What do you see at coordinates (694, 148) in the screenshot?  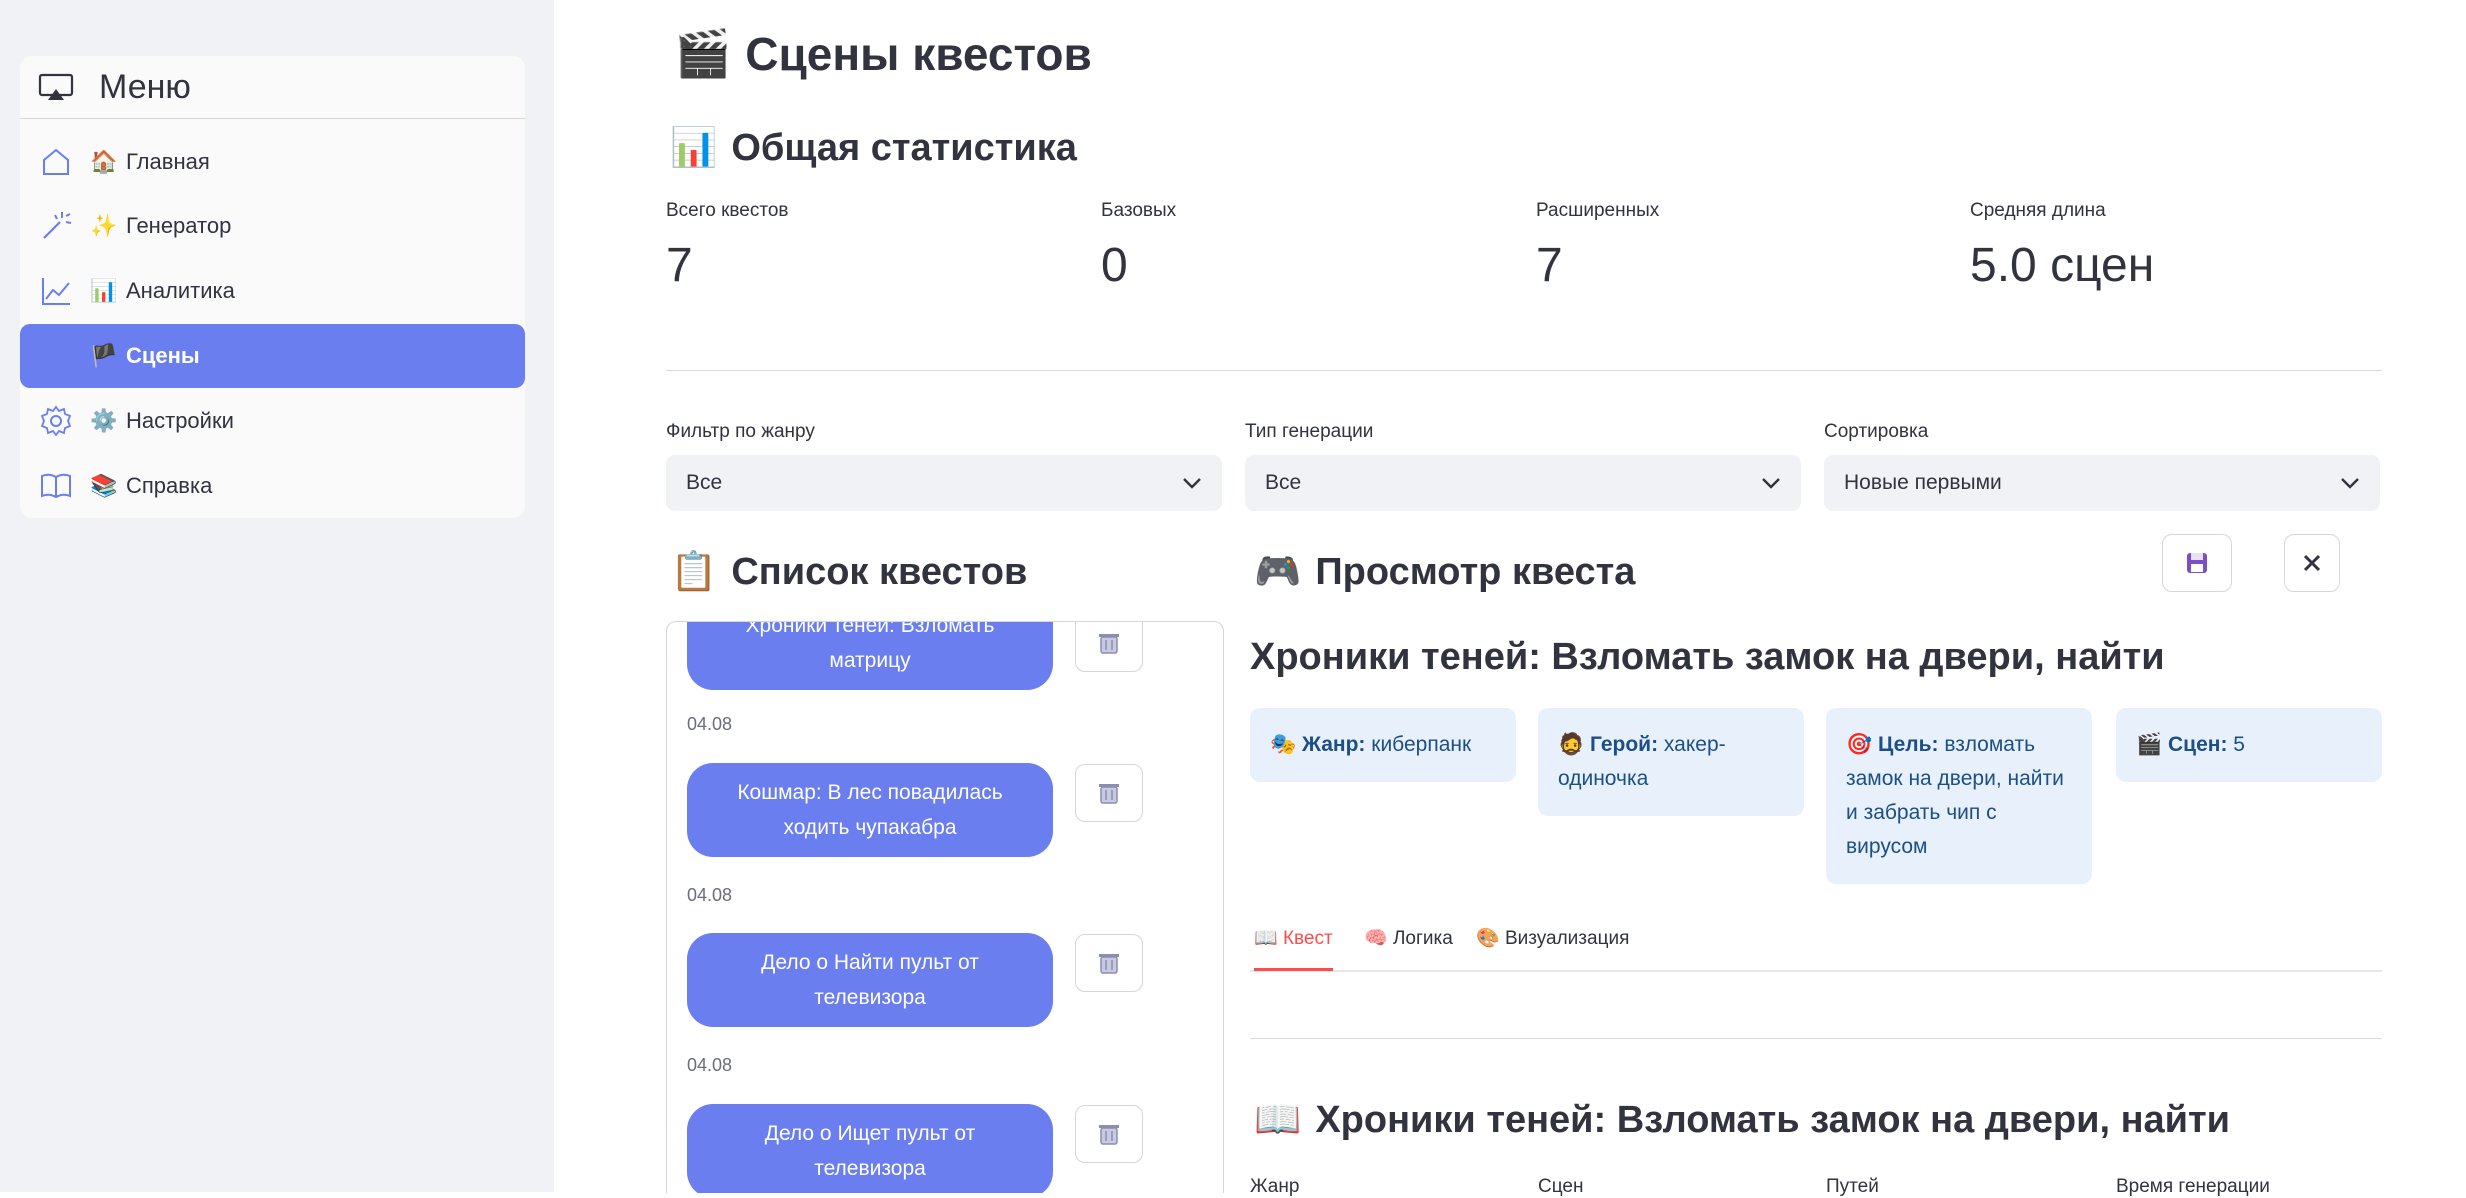 I see `chart-emoji: 📊` at bounding box center [694, 148].